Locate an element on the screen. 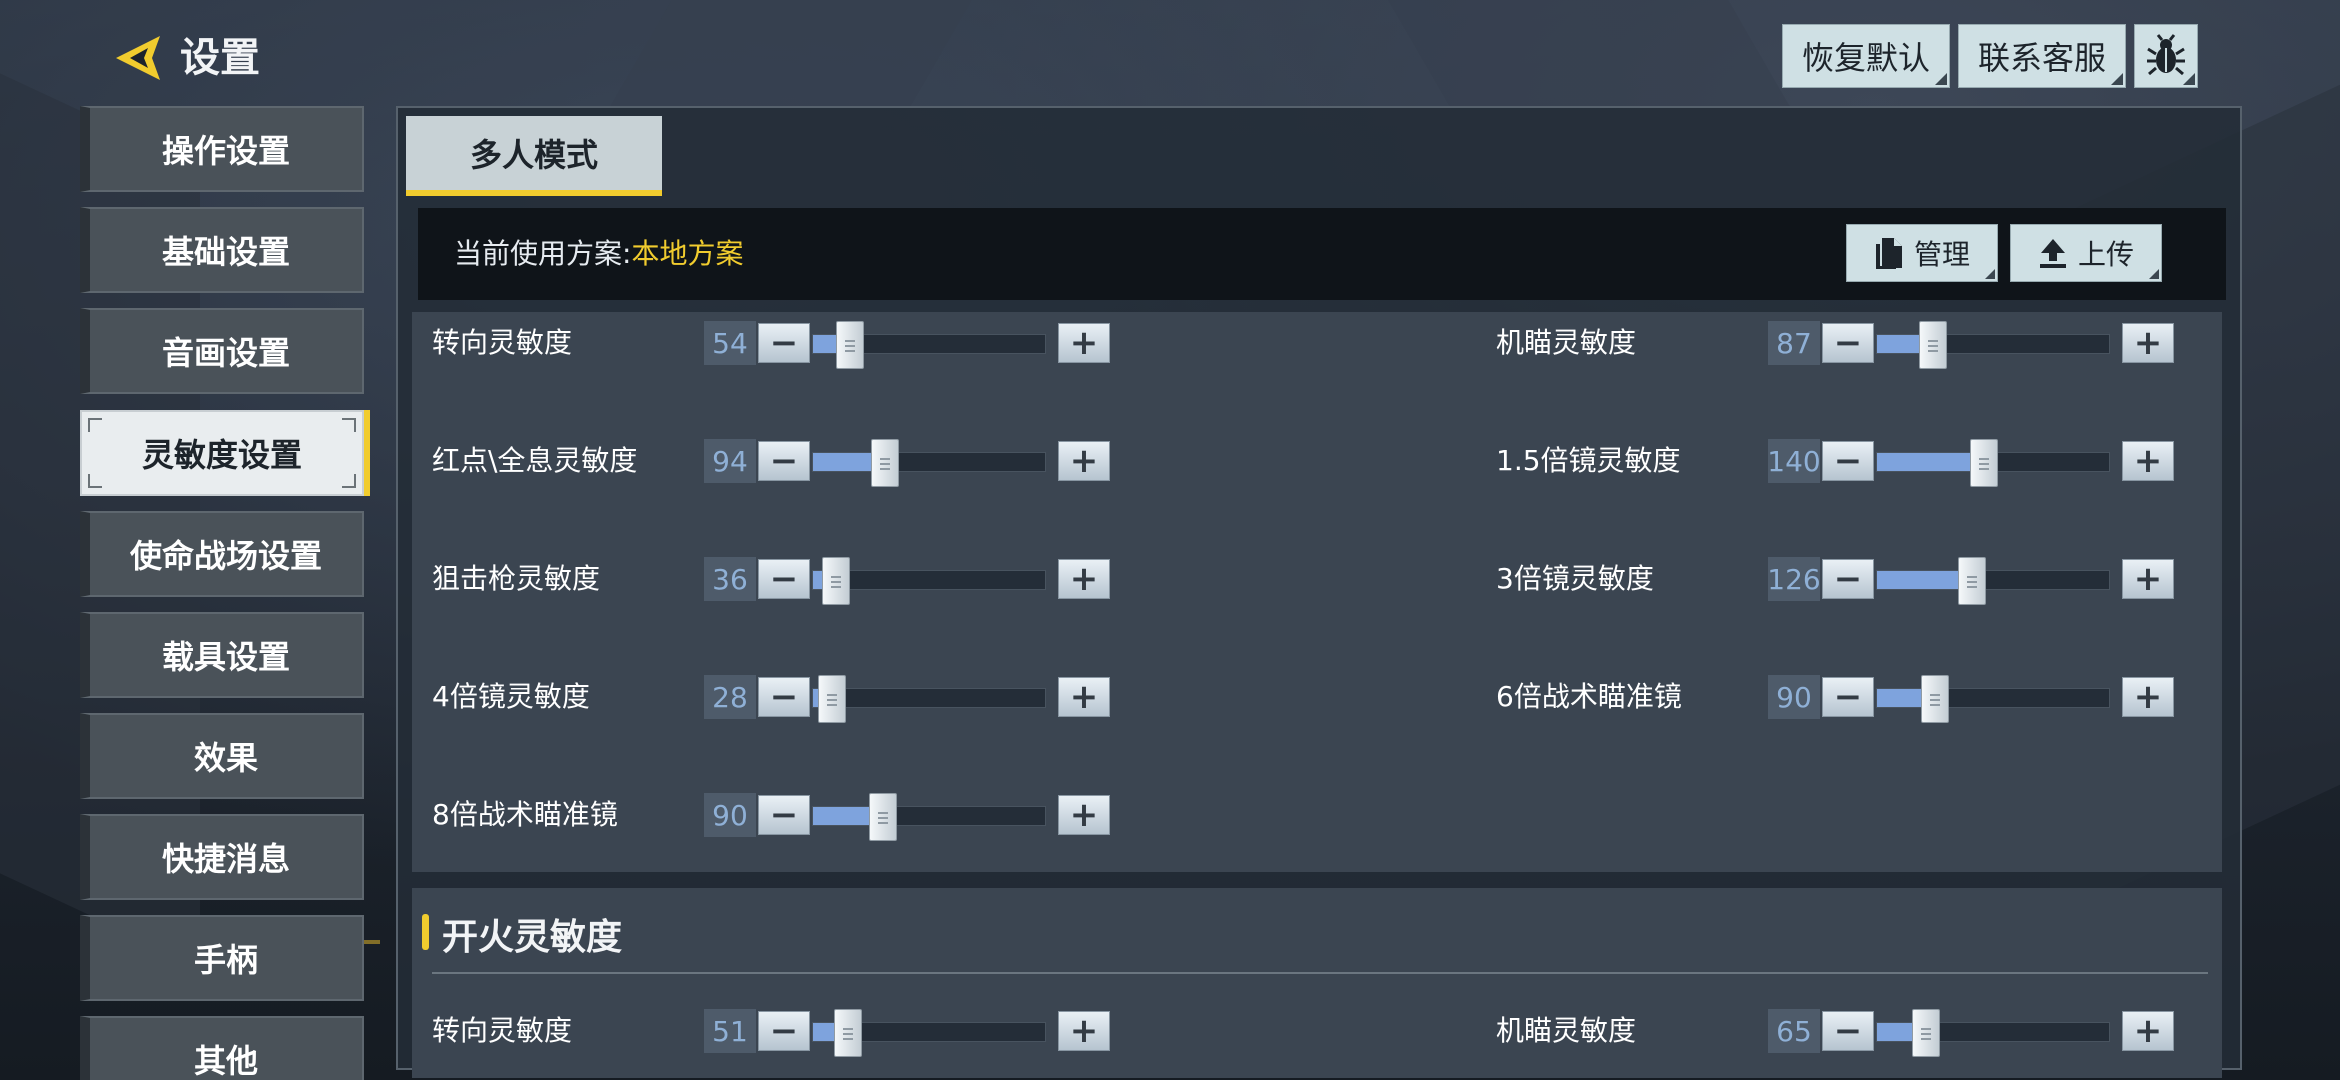 The image size is (2340, 1080). sidebar-item-operation: 操作设置 is located at coordinates (222, 149).